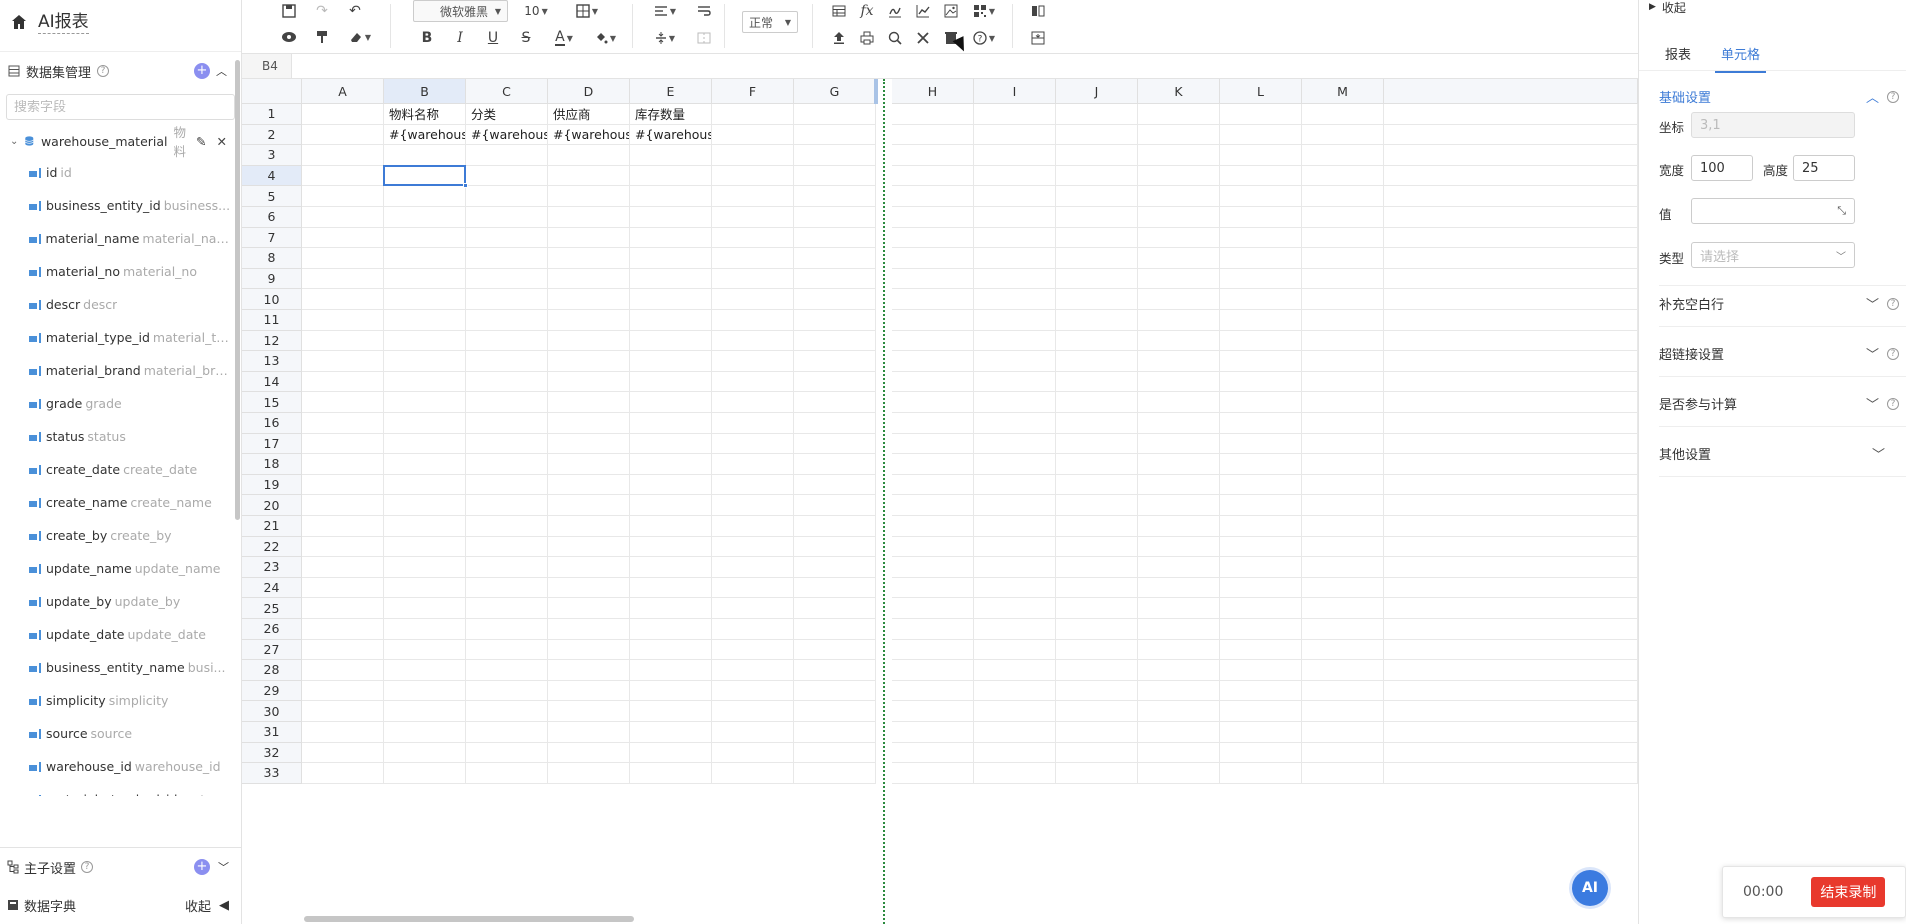 The width and height of the screenshot is (1906, 924). What do you see at coordinates (272, 505) in the screenshot?
I see `row-header: 20` at bounding box center [272, 505].